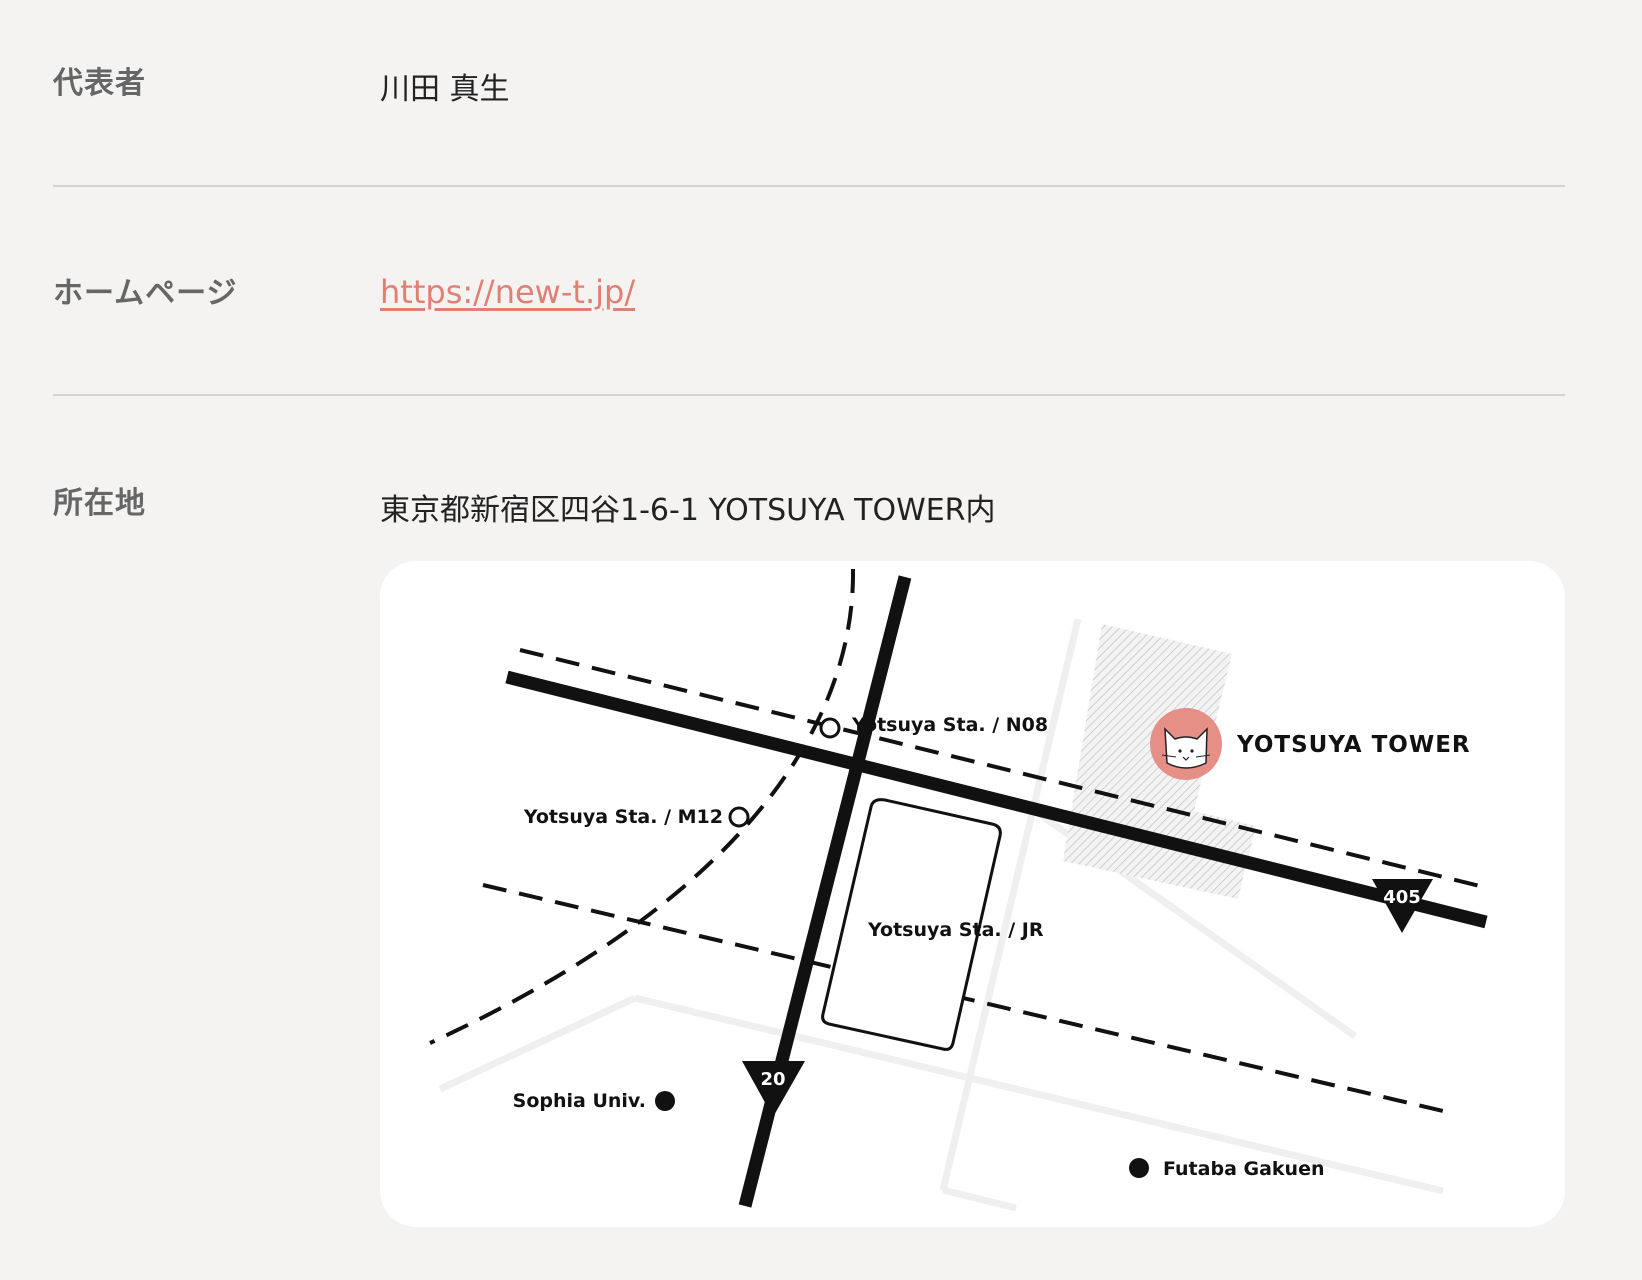  Describe the element at coordinates (1244, 1169) in the screenshot. I see `futaba-gakuen-label: Futaba Gakuen` at that location.